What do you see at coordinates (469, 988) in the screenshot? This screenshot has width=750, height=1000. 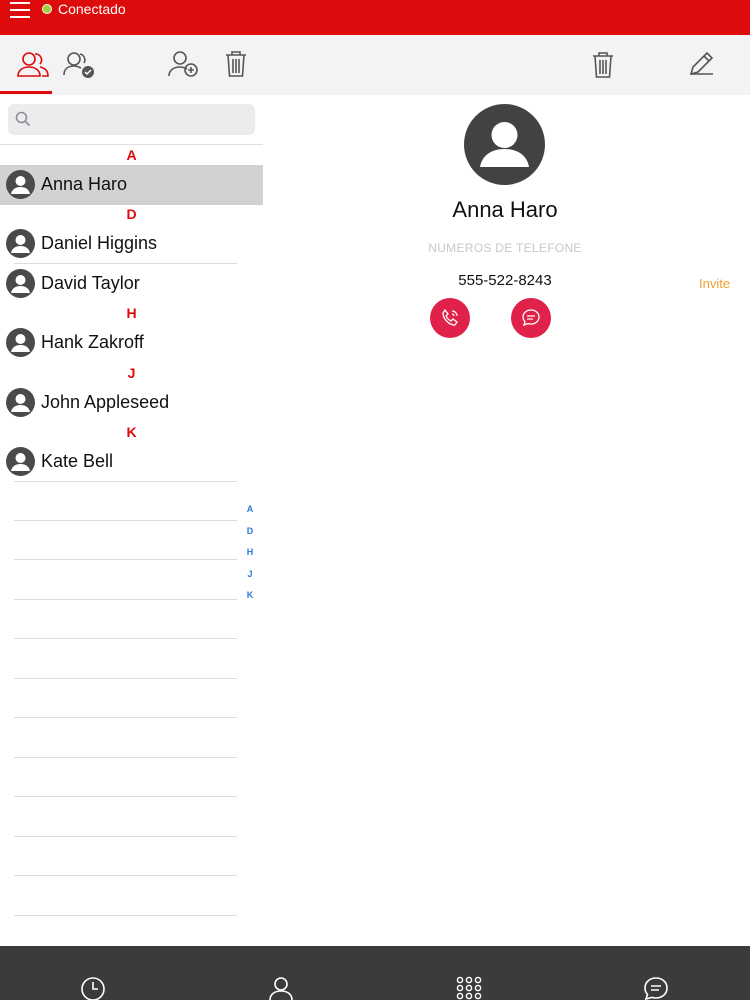 I see `dialpad-icon` at bounding box center [469, 988].